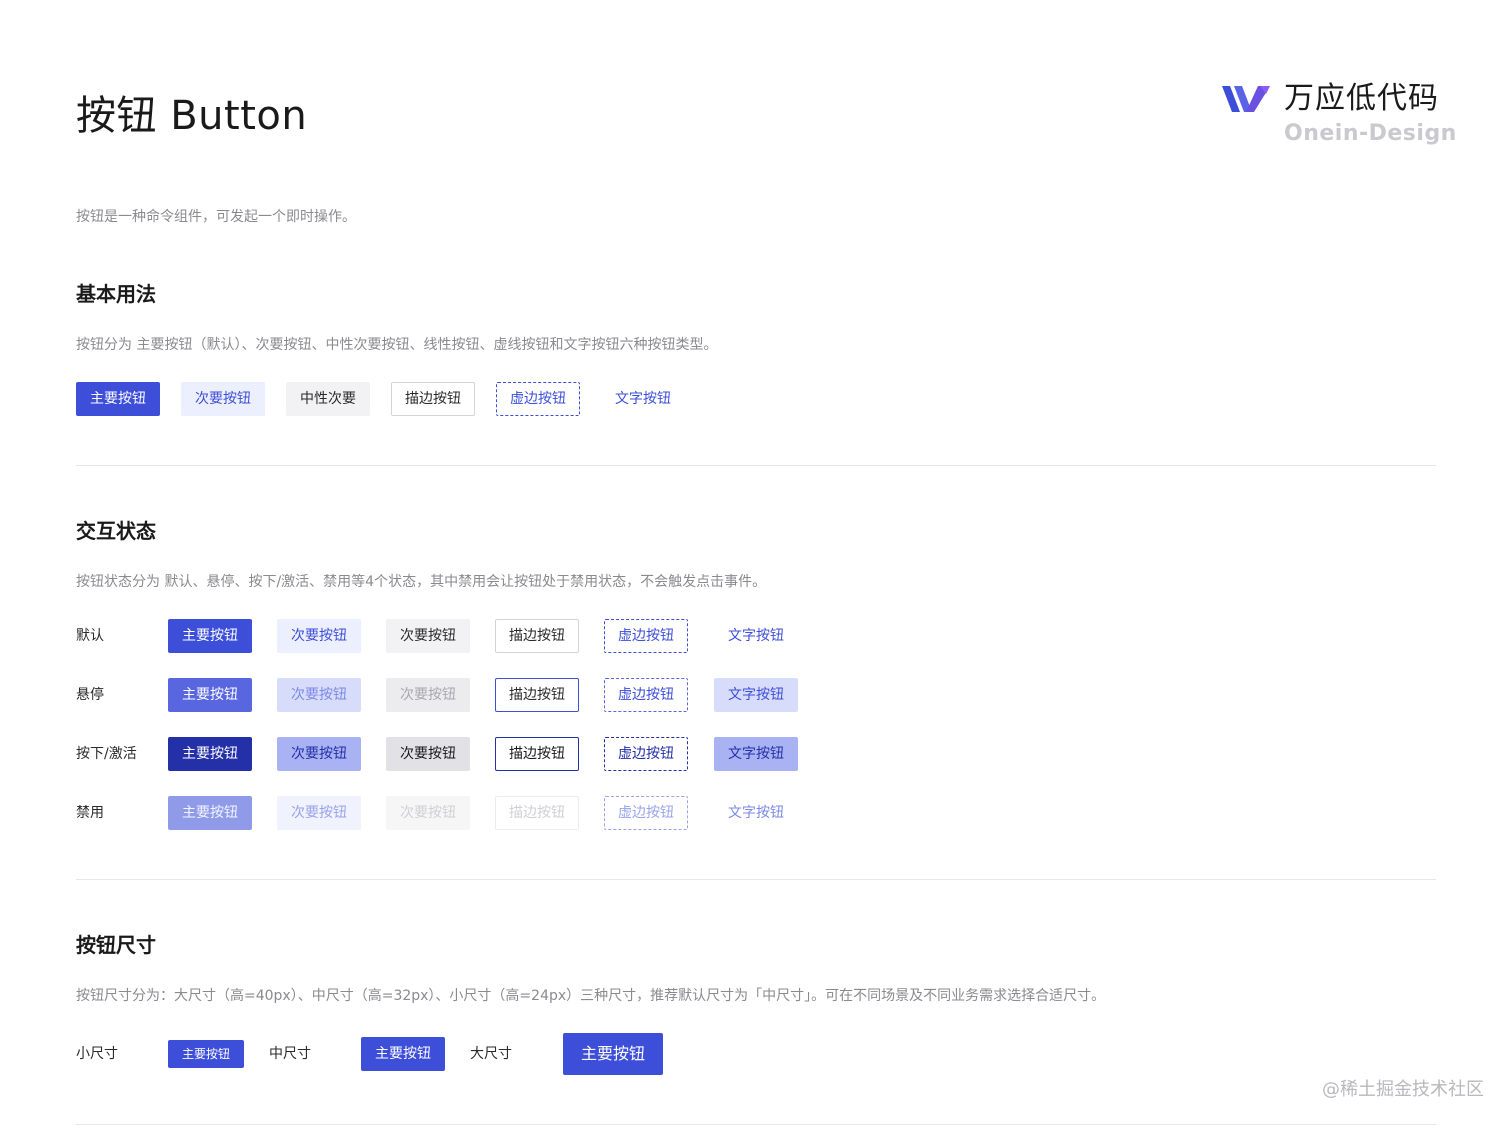 The image size is (1512, 1130). What do you see at coordinates (491, 1054) in the screenshot?
I see `size-label-large: 大尺寸` at bounding box center [491, 1054].